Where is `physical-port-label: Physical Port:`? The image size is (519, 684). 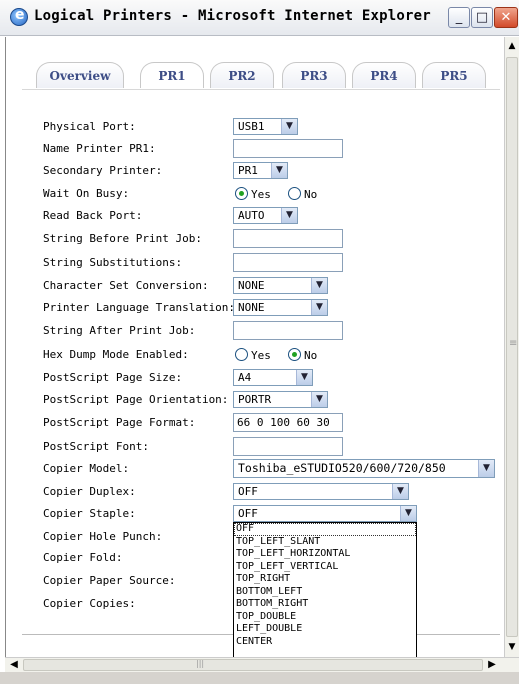 physical-port-label: Physical Port: is located at coordinates (89, 126).